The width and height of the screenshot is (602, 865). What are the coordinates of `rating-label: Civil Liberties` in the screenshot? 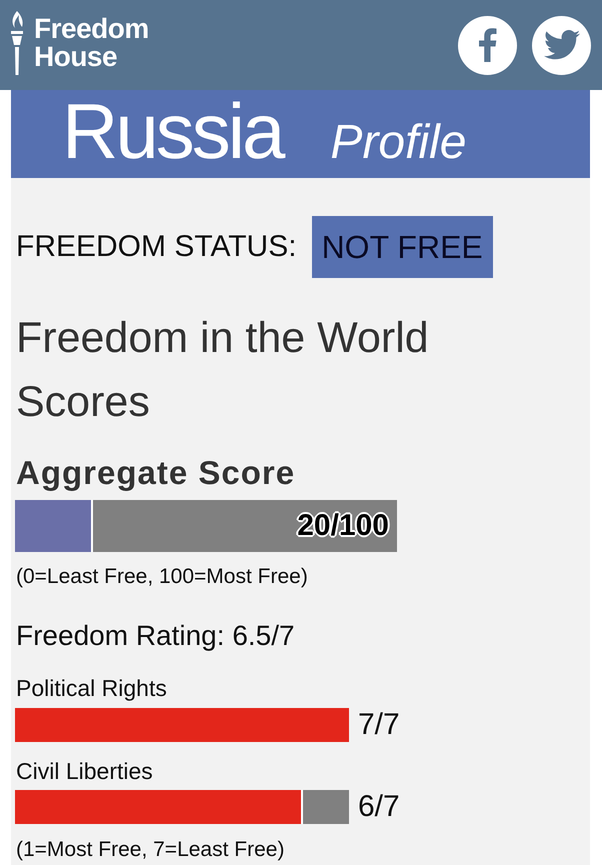 It's located at (85, 771).